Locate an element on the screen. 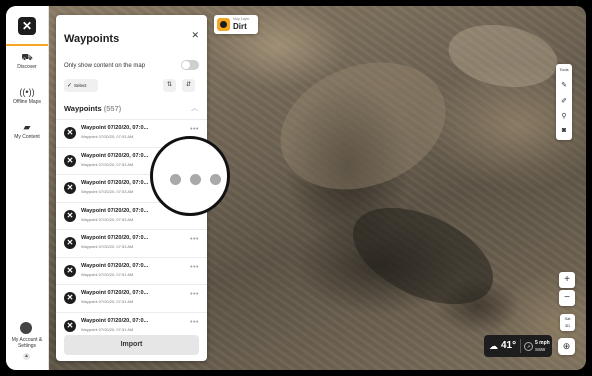 This screenshot has height=376, width=592. section-header: Waypoints (557) is located at coordinates (92, 108).